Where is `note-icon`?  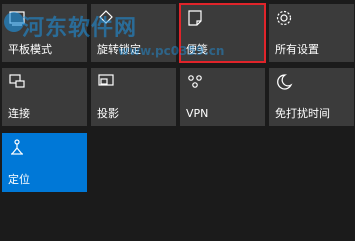
note-icon is located at coordinates (195, 18).